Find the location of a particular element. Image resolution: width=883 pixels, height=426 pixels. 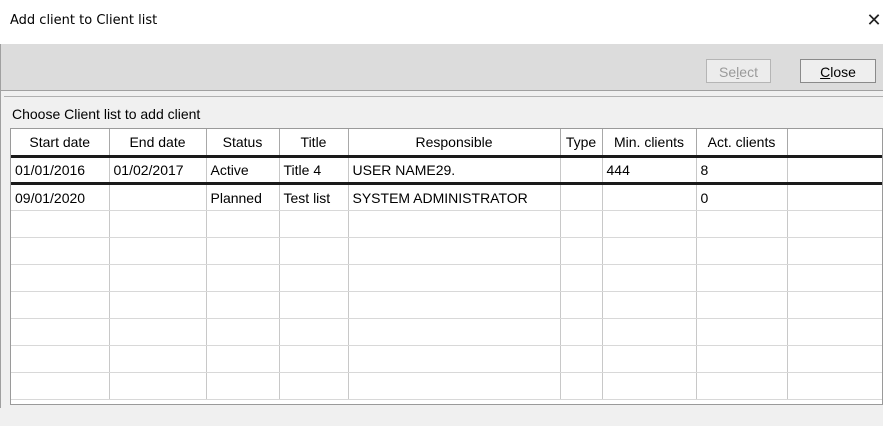

window-left-edge is located at coordinates (0, 235).